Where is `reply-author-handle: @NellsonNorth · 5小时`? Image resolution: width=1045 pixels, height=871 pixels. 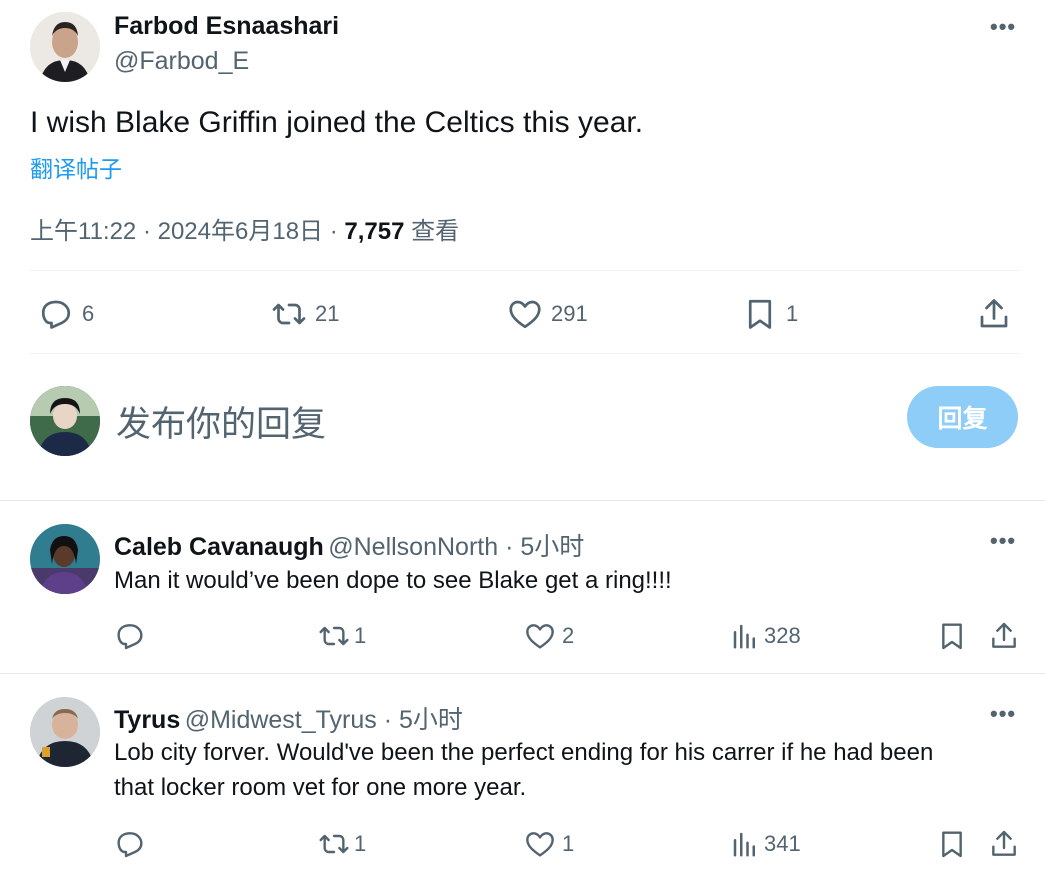
reply-author-handle: @NellsonNorth · 5小时 is located at coordinates (456, 547).